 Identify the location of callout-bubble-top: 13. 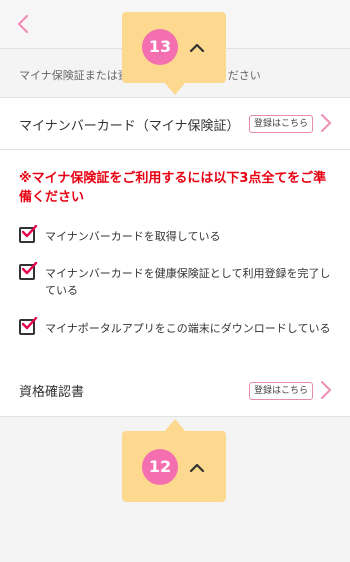
(174, 47).